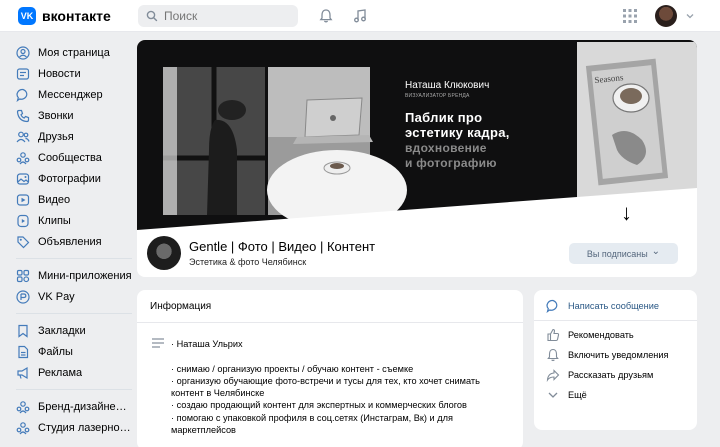 This screenshot has height=447, width=720. I want to click on community-title: Gentle | Фото | Видео | Контент, so click(282, 246).